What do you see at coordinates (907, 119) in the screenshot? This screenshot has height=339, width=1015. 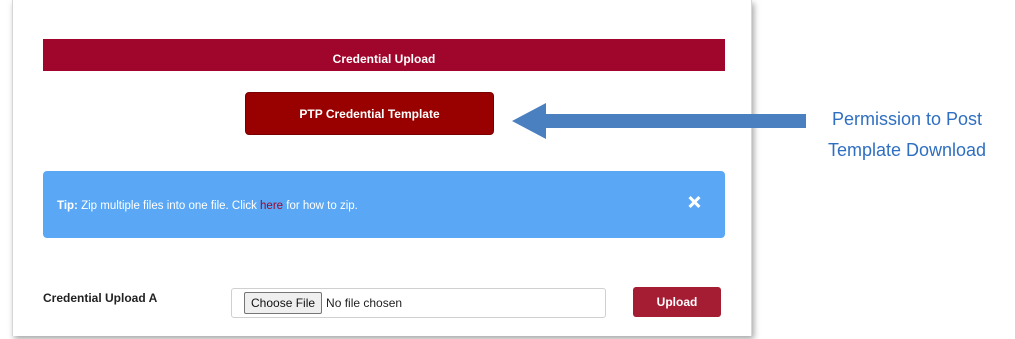 I see `annotation-line-1: Permission to Post` at bounding box center [907, 119].